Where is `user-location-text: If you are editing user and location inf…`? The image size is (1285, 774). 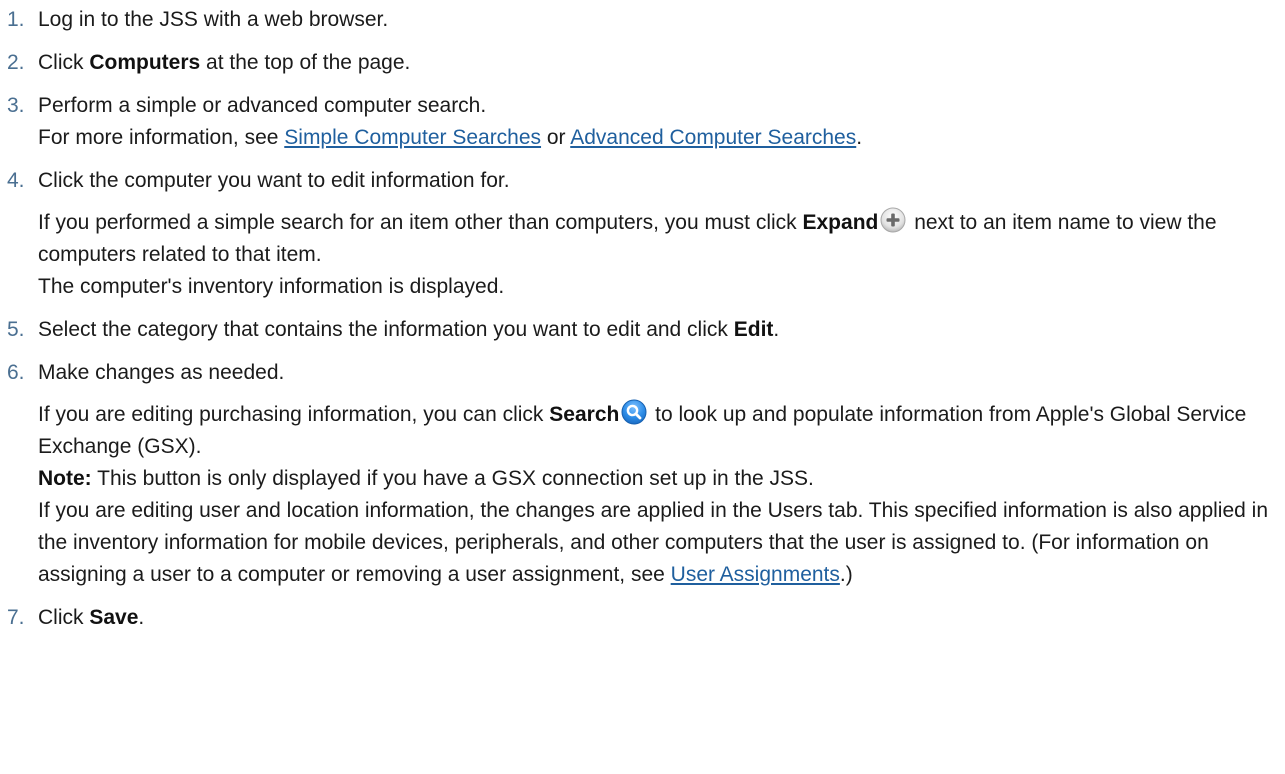
user-location-text: If you are editing user and location inf… is located at coordinates (661, 543).